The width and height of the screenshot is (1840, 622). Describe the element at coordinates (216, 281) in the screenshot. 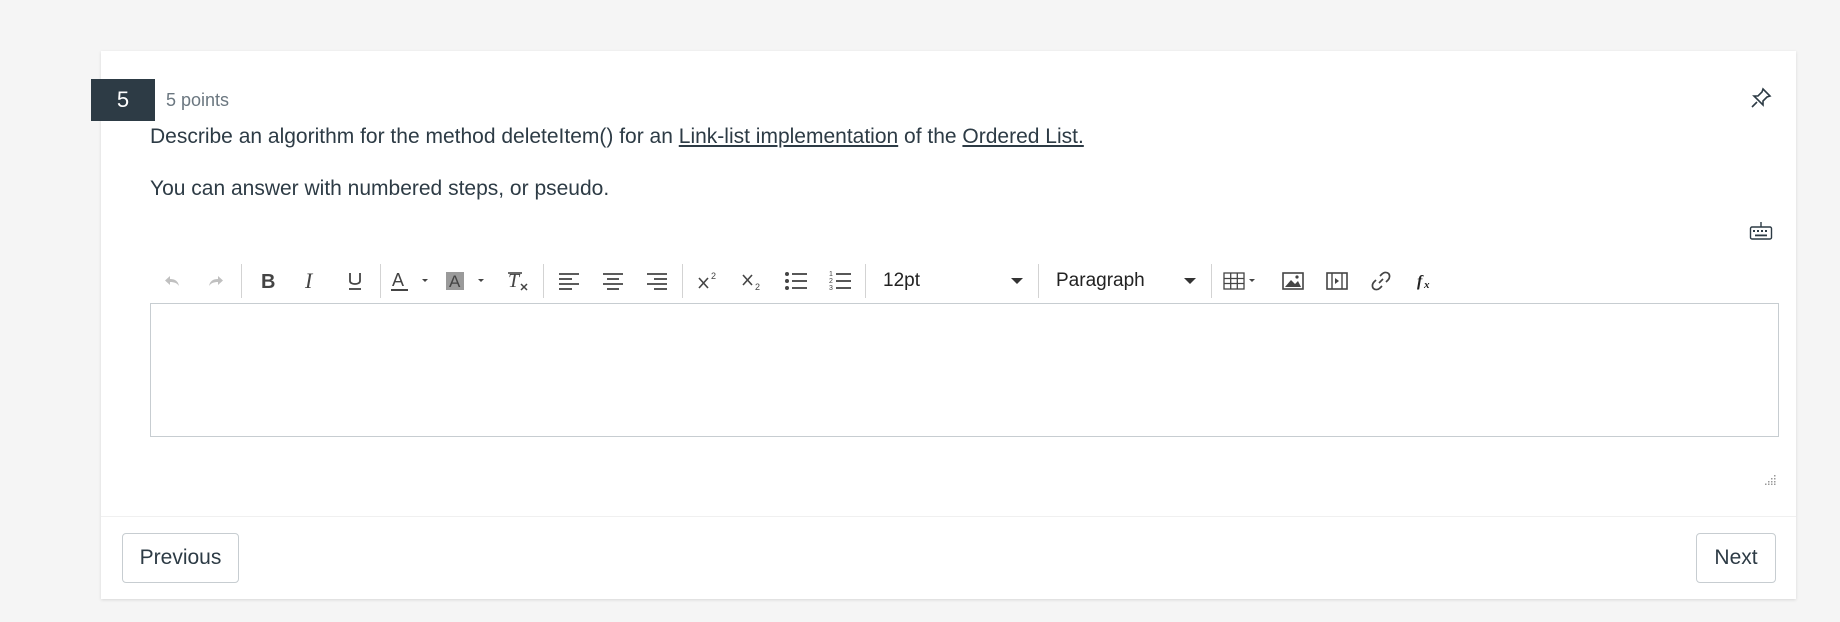

I see `redo-icon` at that location.